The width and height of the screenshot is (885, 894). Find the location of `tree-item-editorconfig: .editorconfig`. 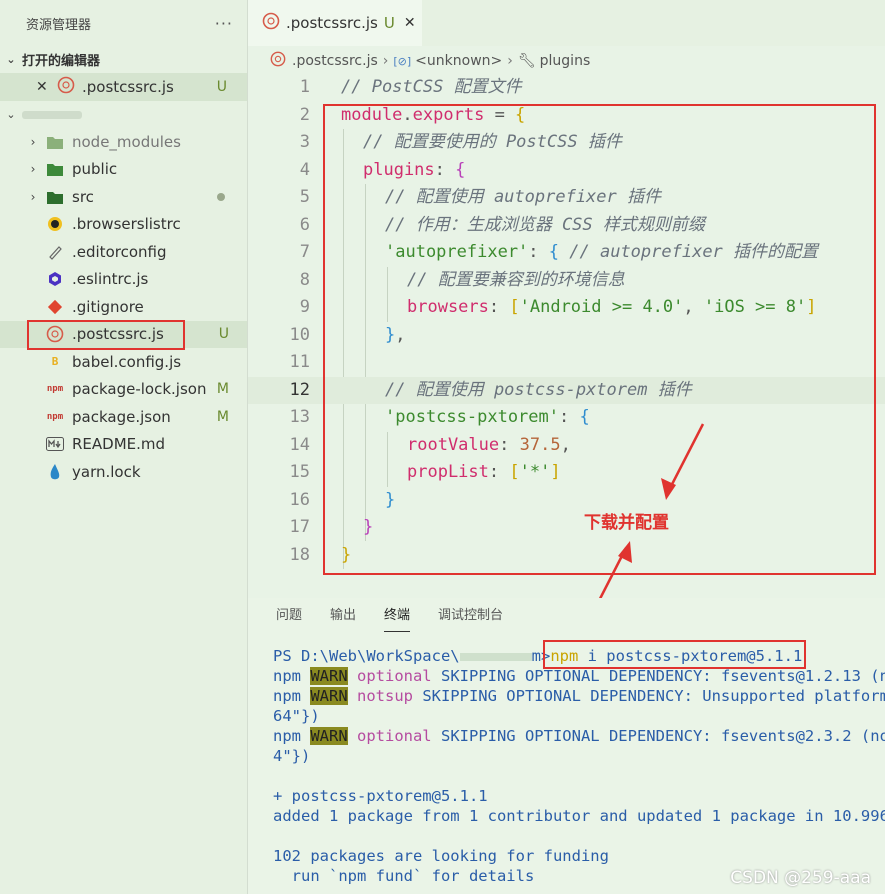

tree-item-editorconfig: .editorconfig is located at coordinates (123, 252).